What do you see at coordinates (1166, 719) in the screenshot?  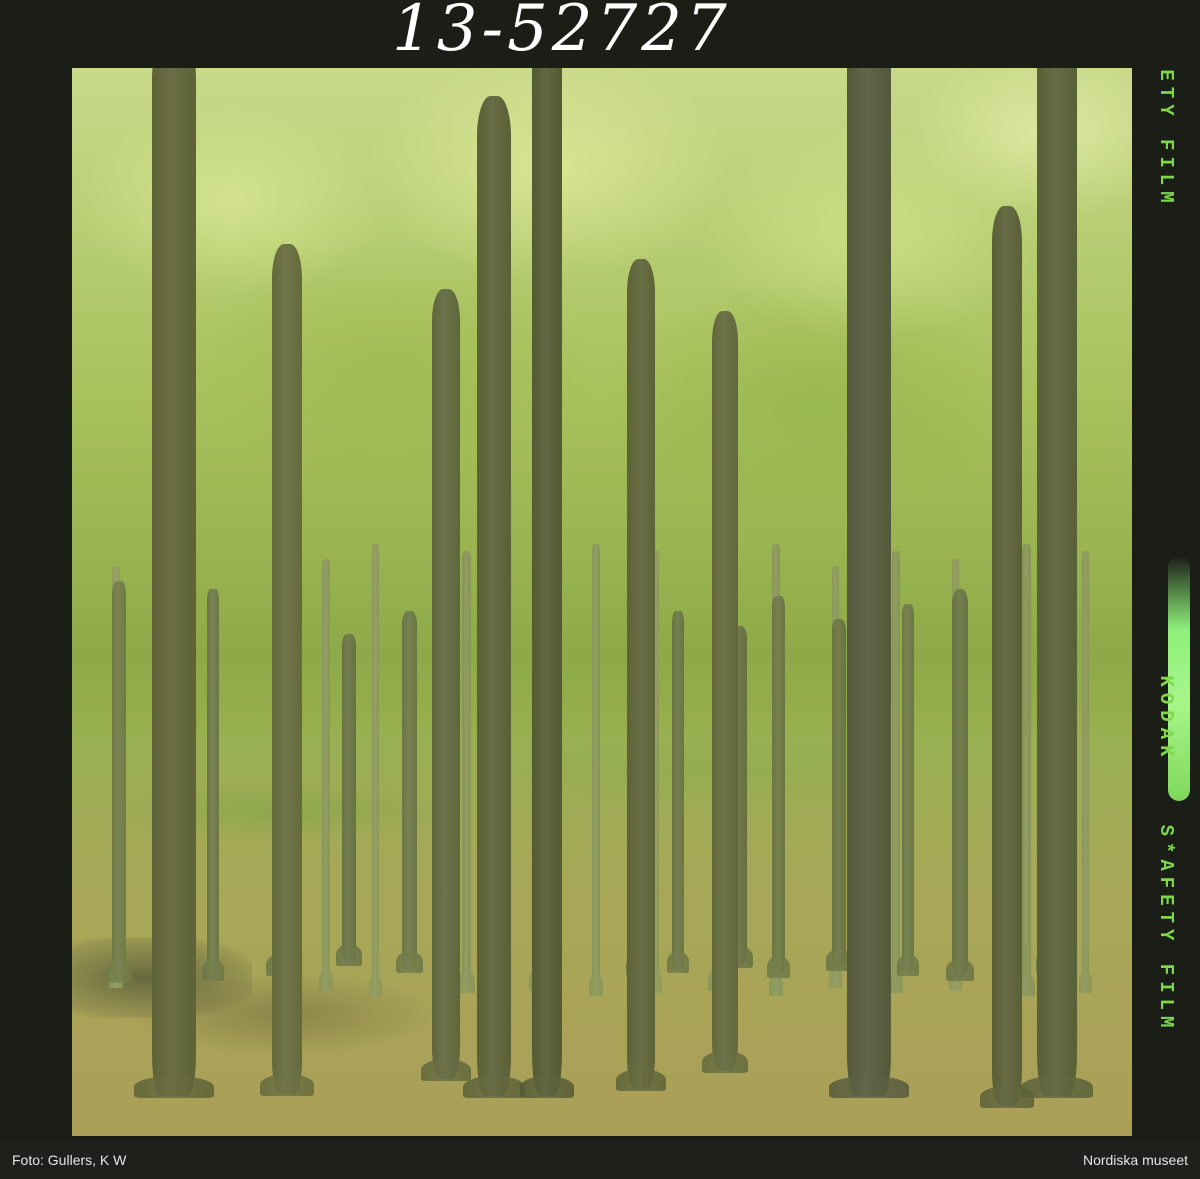 I see `edge-label-kodak: KODAK` at bounding box center [1166, 719].